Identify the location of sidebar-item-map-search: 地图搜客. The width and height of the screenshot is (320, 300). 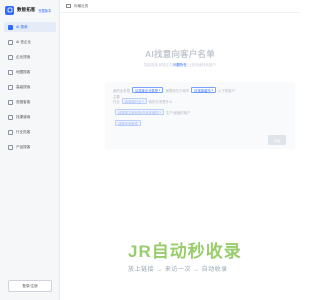
(30, 72).